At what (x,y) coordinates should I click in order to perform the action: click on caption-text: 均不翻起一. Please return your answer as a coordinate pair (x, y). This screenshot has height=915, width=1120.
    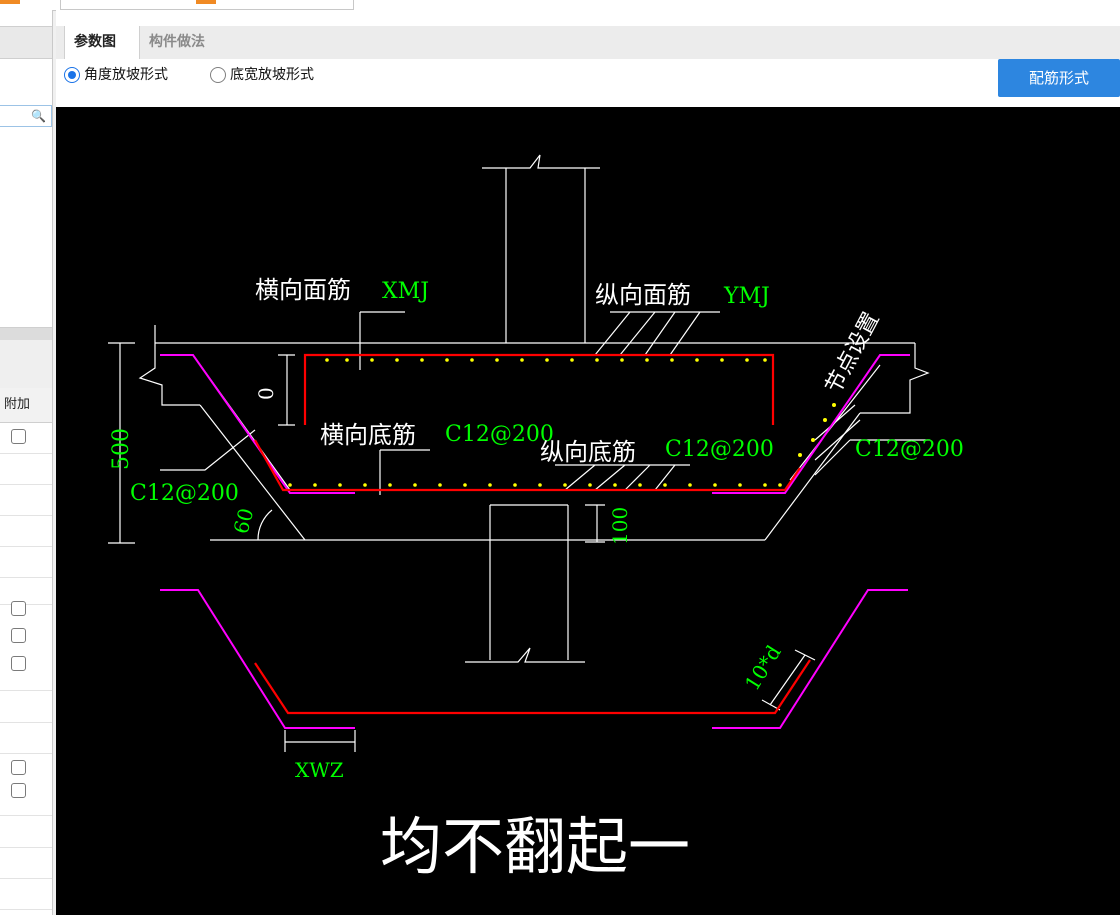
    Looking at the image, I should click on (535, 846).